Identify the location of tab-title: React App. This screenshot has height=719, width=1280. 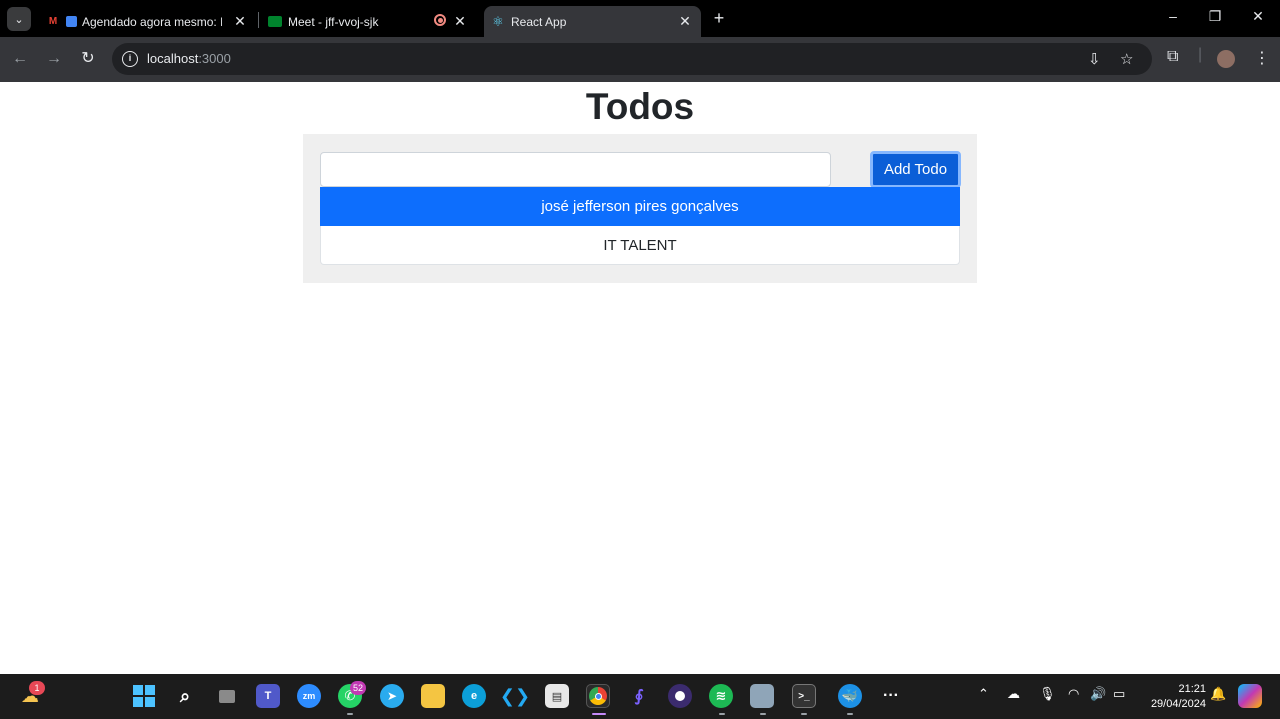
(539, 21).